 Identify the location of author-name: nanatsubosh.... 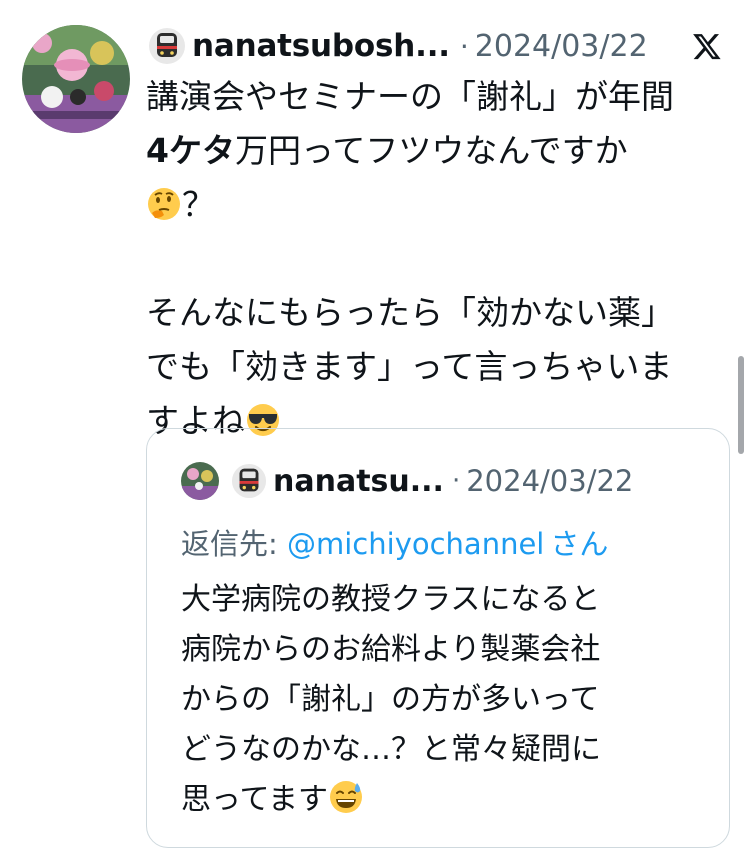
(321, 46).